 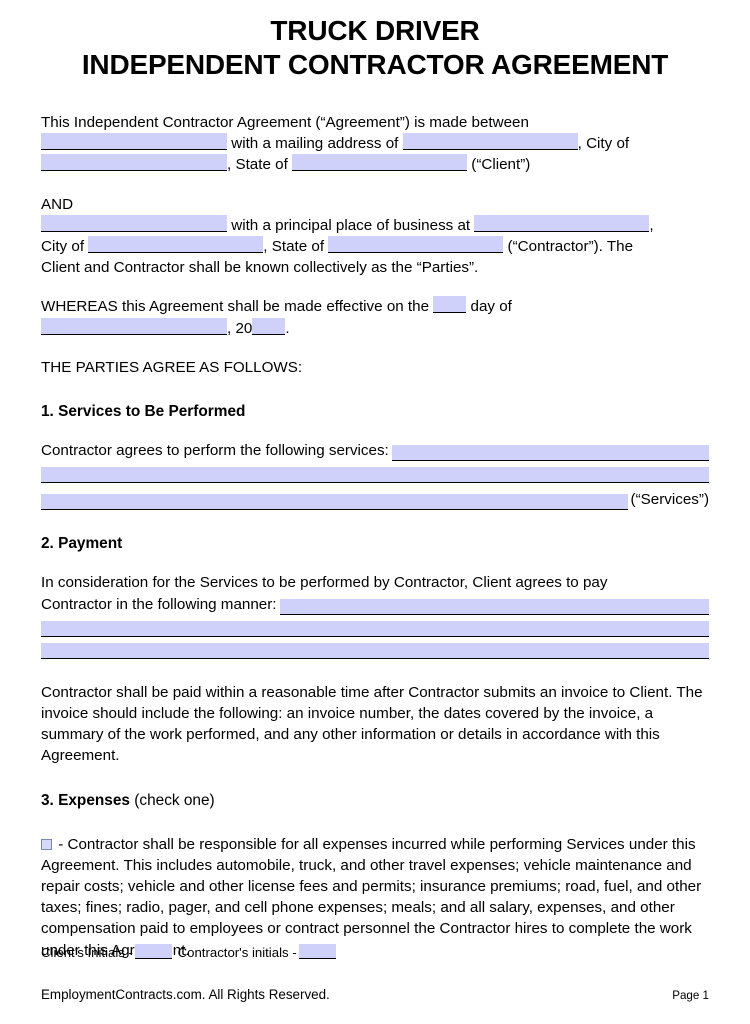 I want to click on year-prefix-label: , 20, so click(x=240, y=328).